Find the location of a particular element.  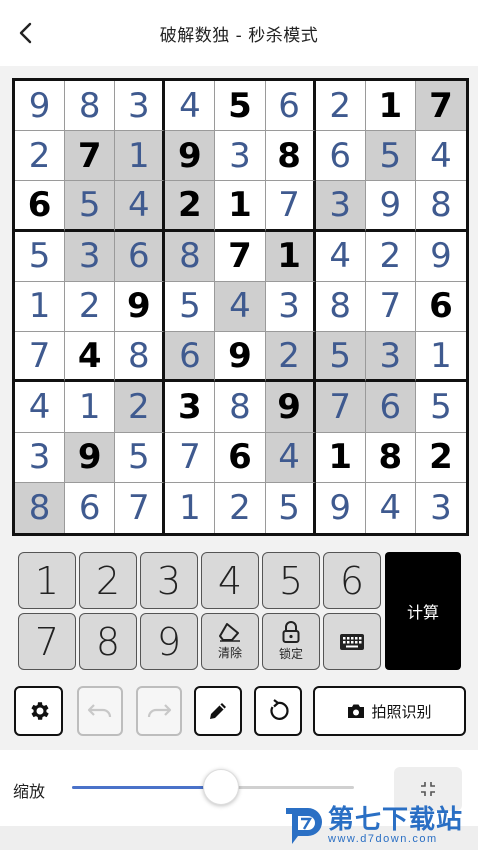

digit-key-2: 2 is located at coordinates (108, 580).